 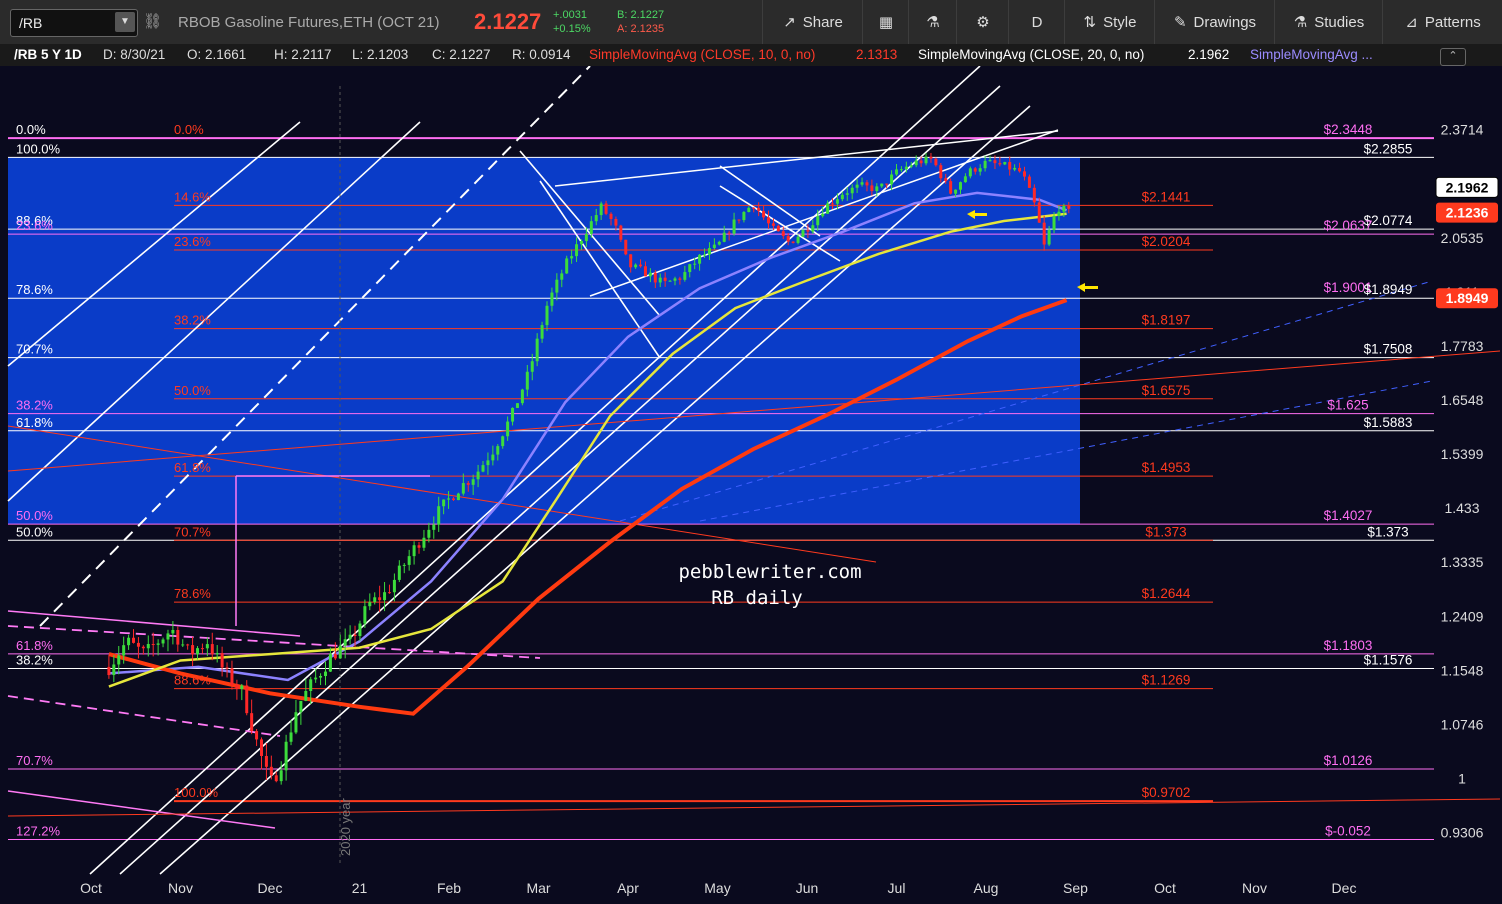 What do you see at coordinates (192, 390) in the screenshot?
I see `fib-label-red: 50.0%` at bounding box center [192, 390].